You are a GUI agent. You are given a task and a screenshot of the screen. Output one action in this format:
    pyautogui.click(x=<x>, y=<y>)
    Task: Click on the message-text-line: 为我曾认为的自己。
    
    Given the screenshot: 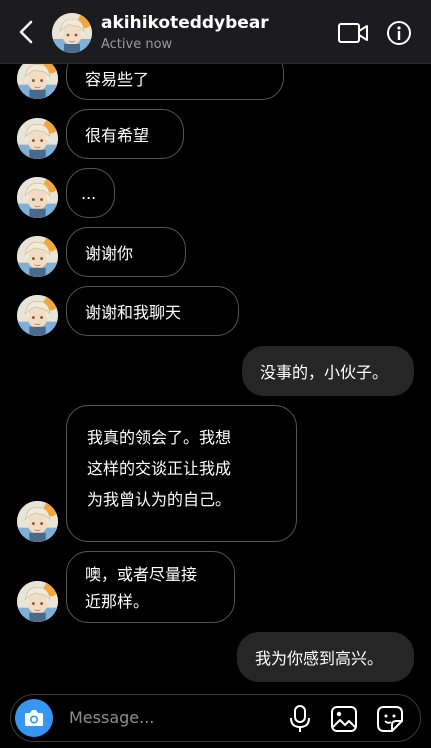 What is the action you would take?
    pyautogui.click(x=159, y=499)
    